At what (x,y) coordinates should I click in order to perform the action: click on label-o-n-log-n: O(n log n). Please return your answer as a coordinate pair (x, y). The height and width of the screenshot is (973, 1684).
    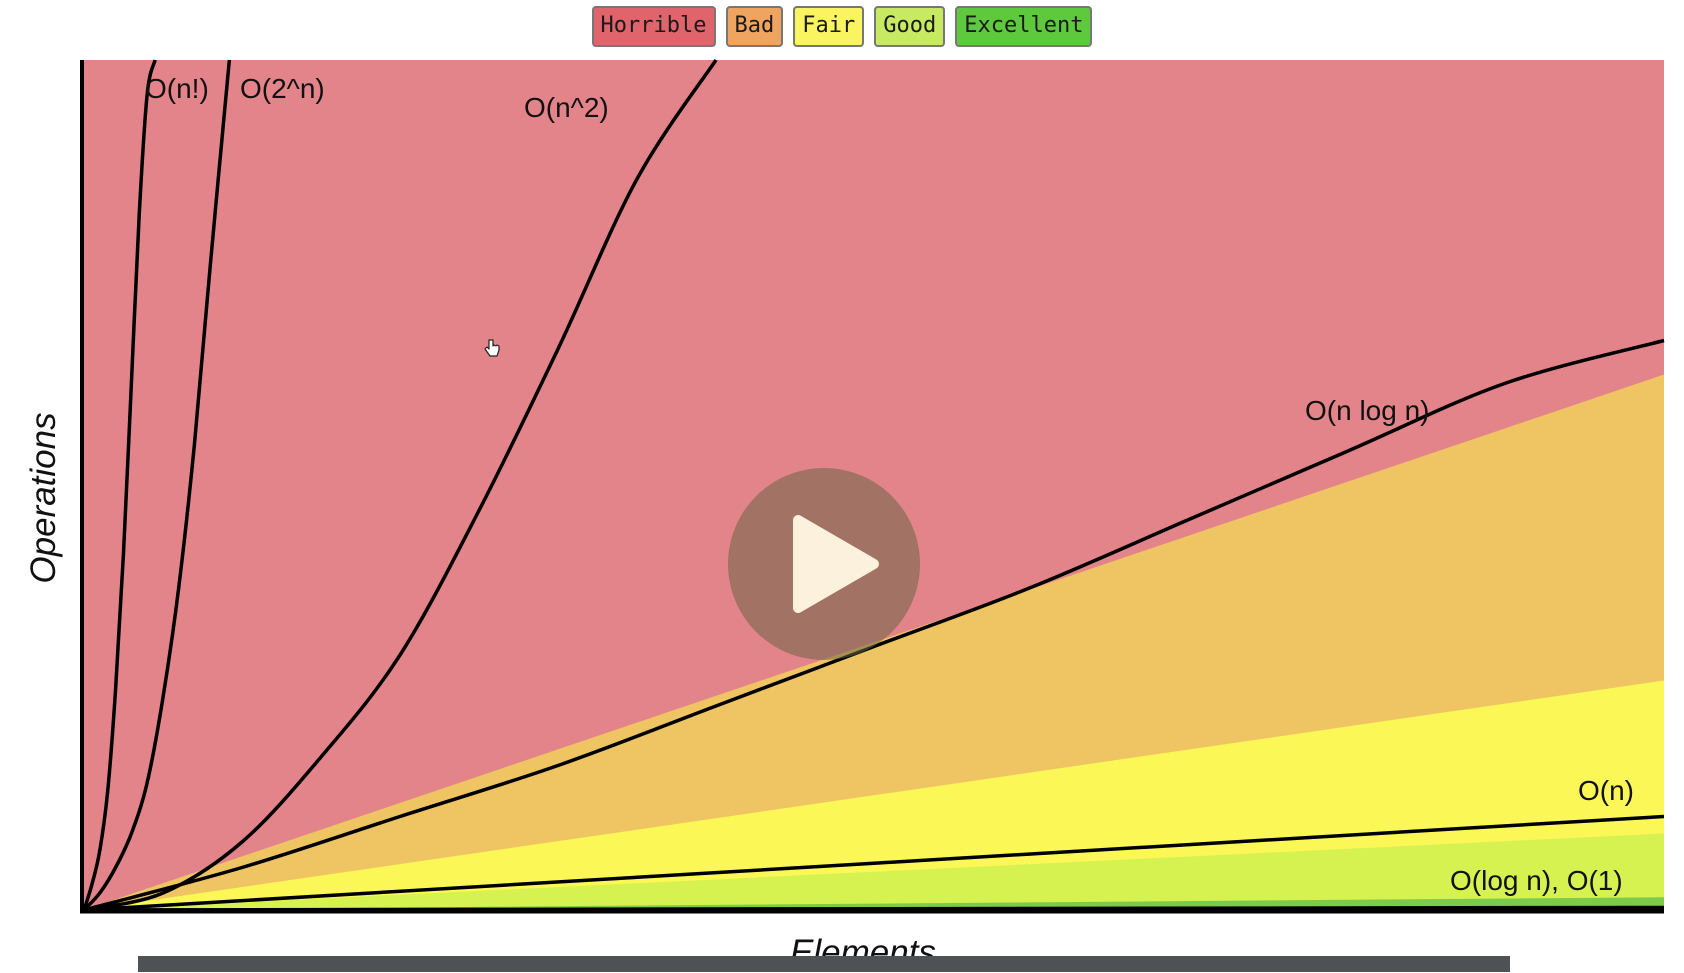
    Looking at the image, I should click on (1367, 410).